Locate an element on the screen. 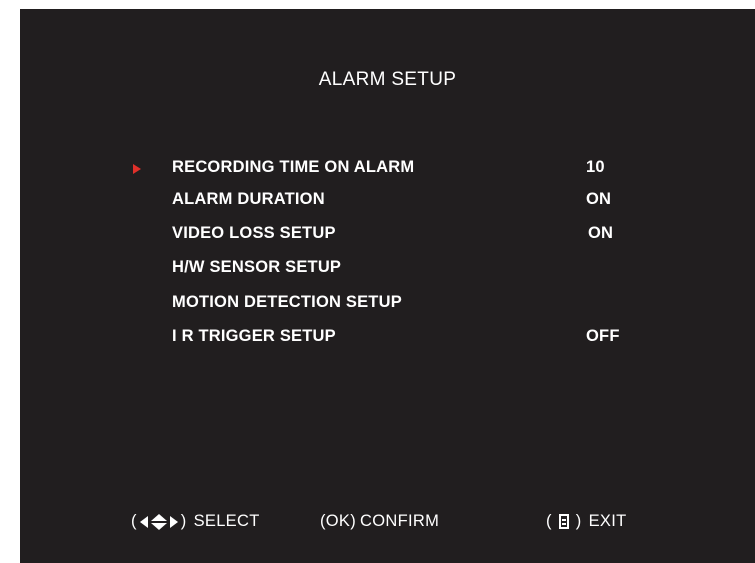  menu-item-label: ALARM DURATION is located at coordinates (248, 199).